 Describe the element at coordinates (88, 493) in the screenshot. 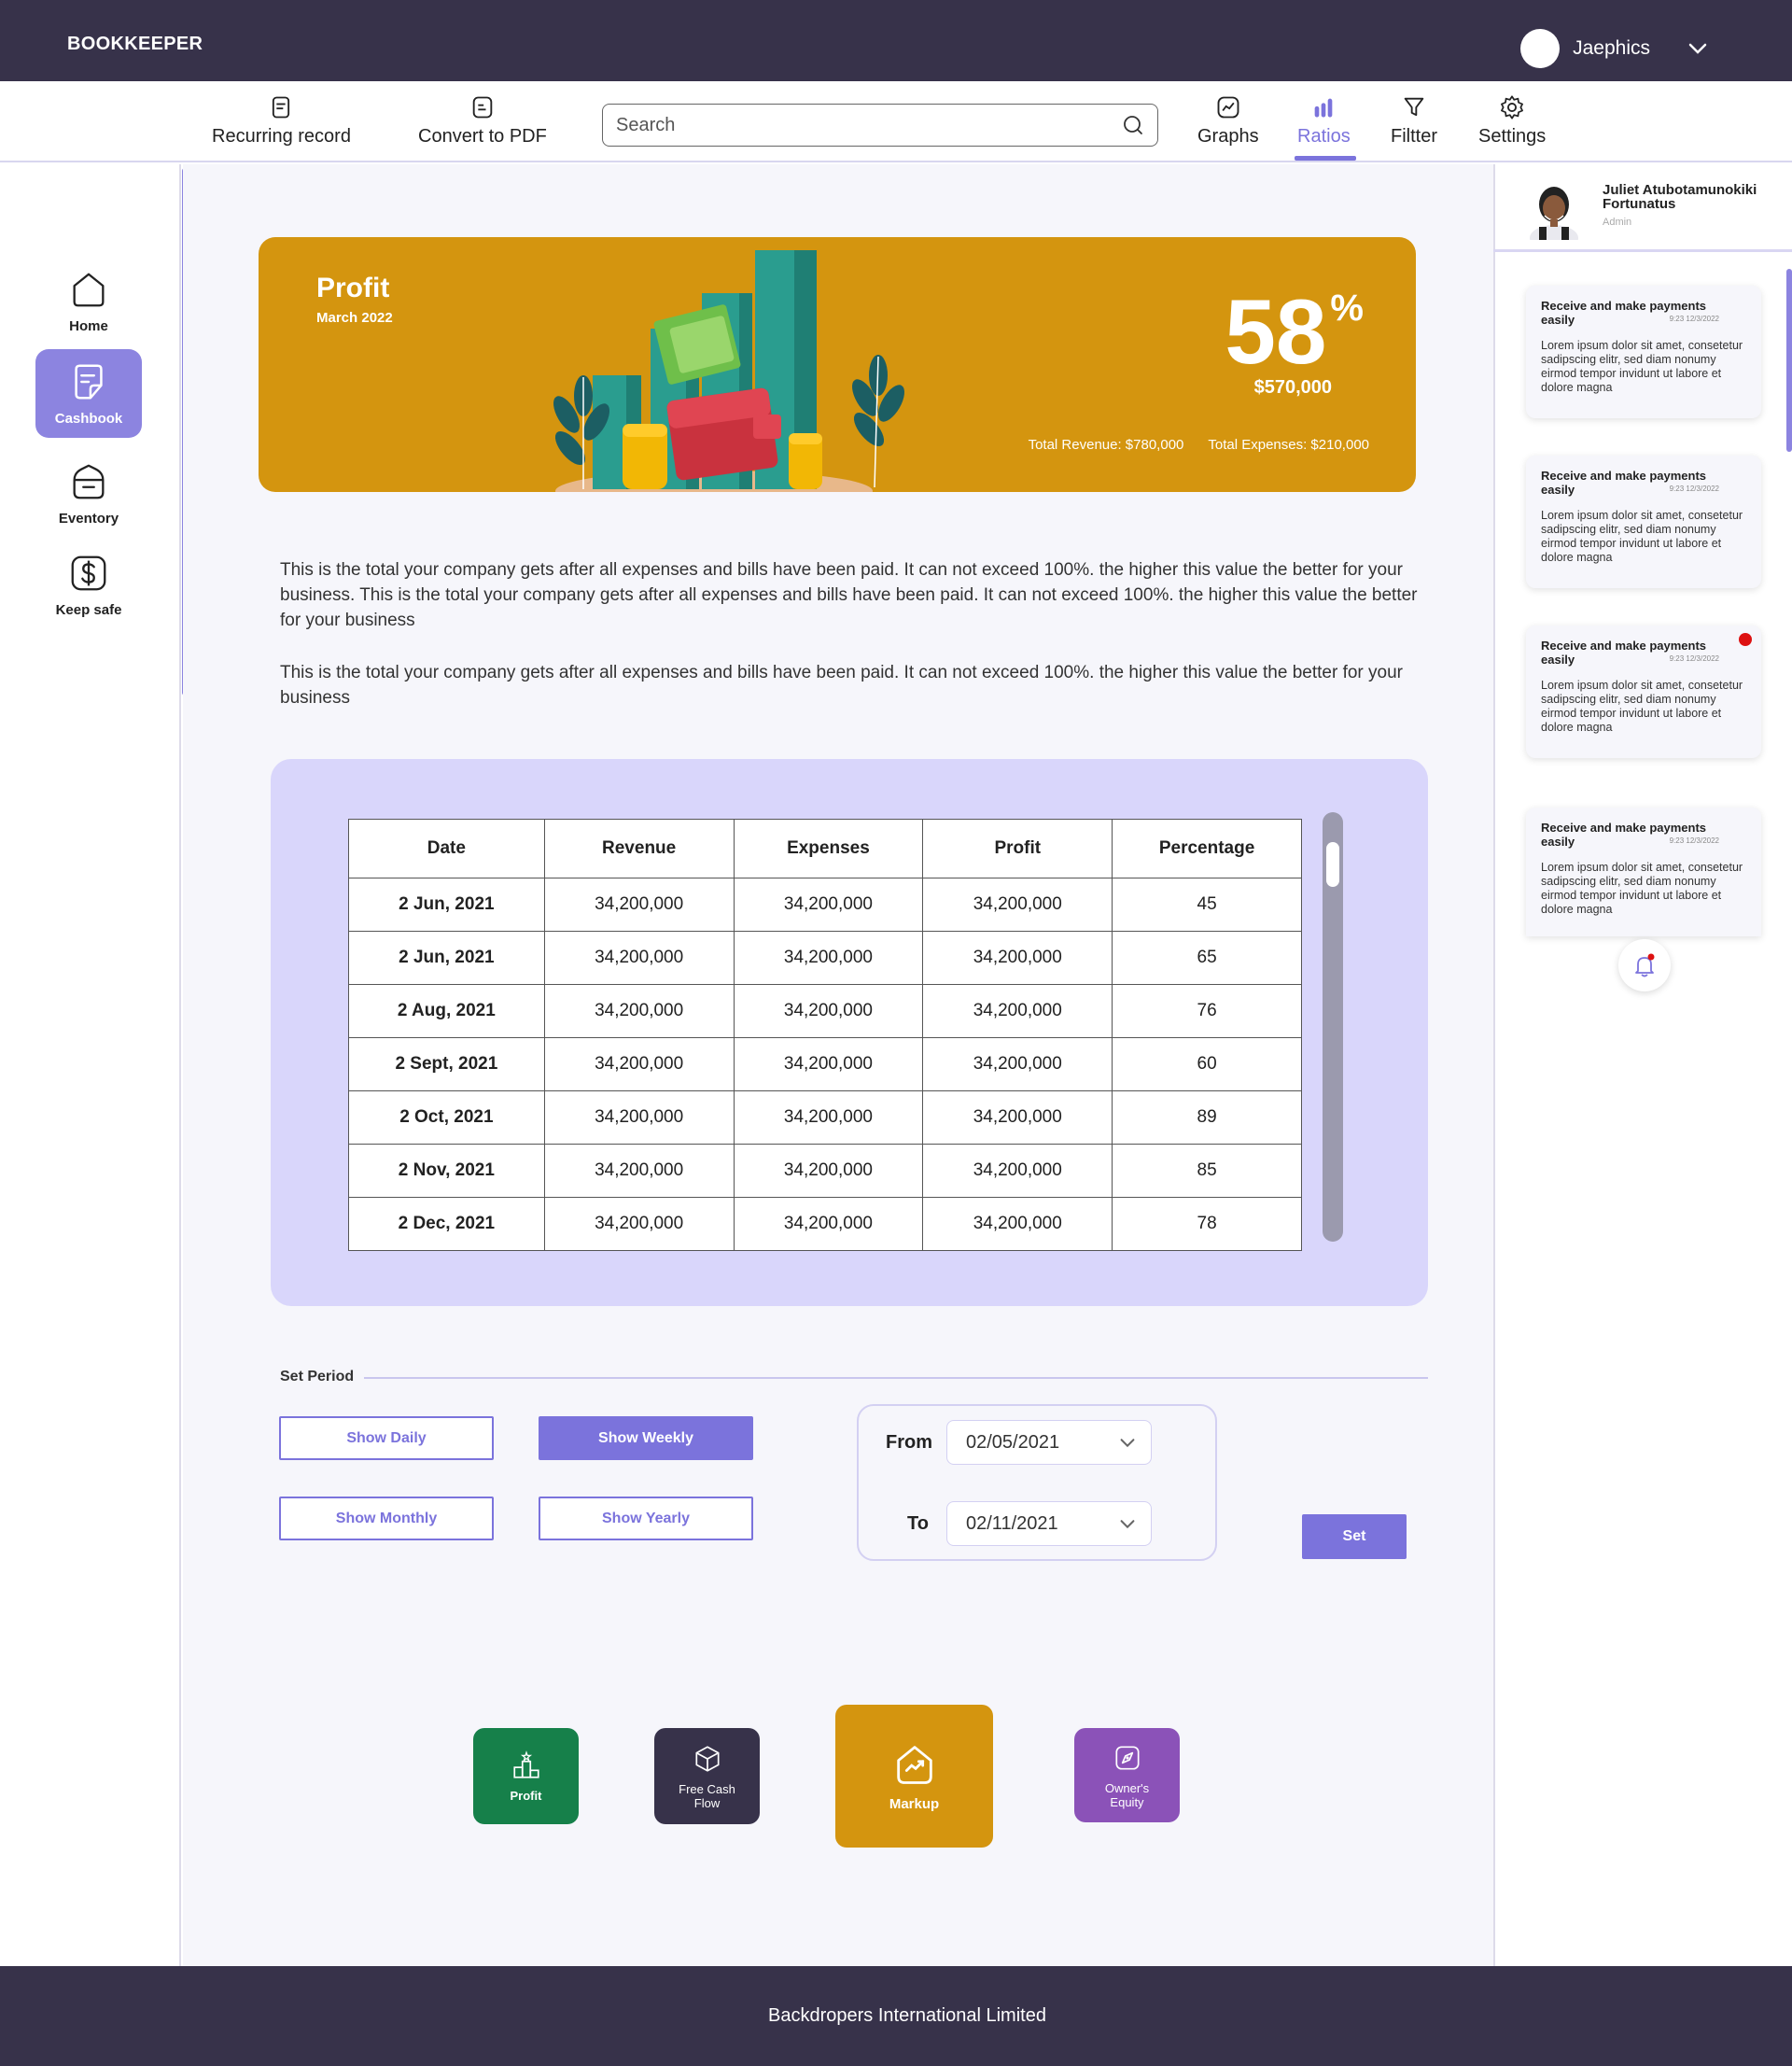

I see `sidebar-item-inventory: Eventory` at that location.